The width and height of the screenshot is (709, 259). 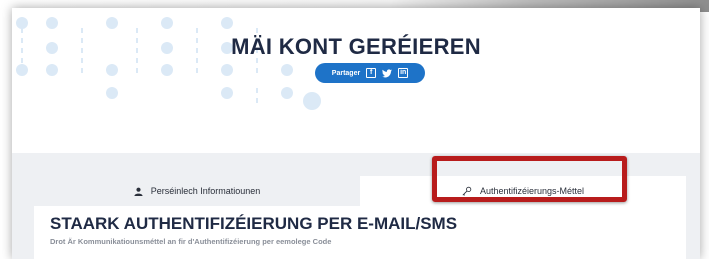 What do you see at coordinates (532, 191) in the screenshot?
I see `tab-label: Authentifizéierungs-Méttel` at bounding box center [532, 191].